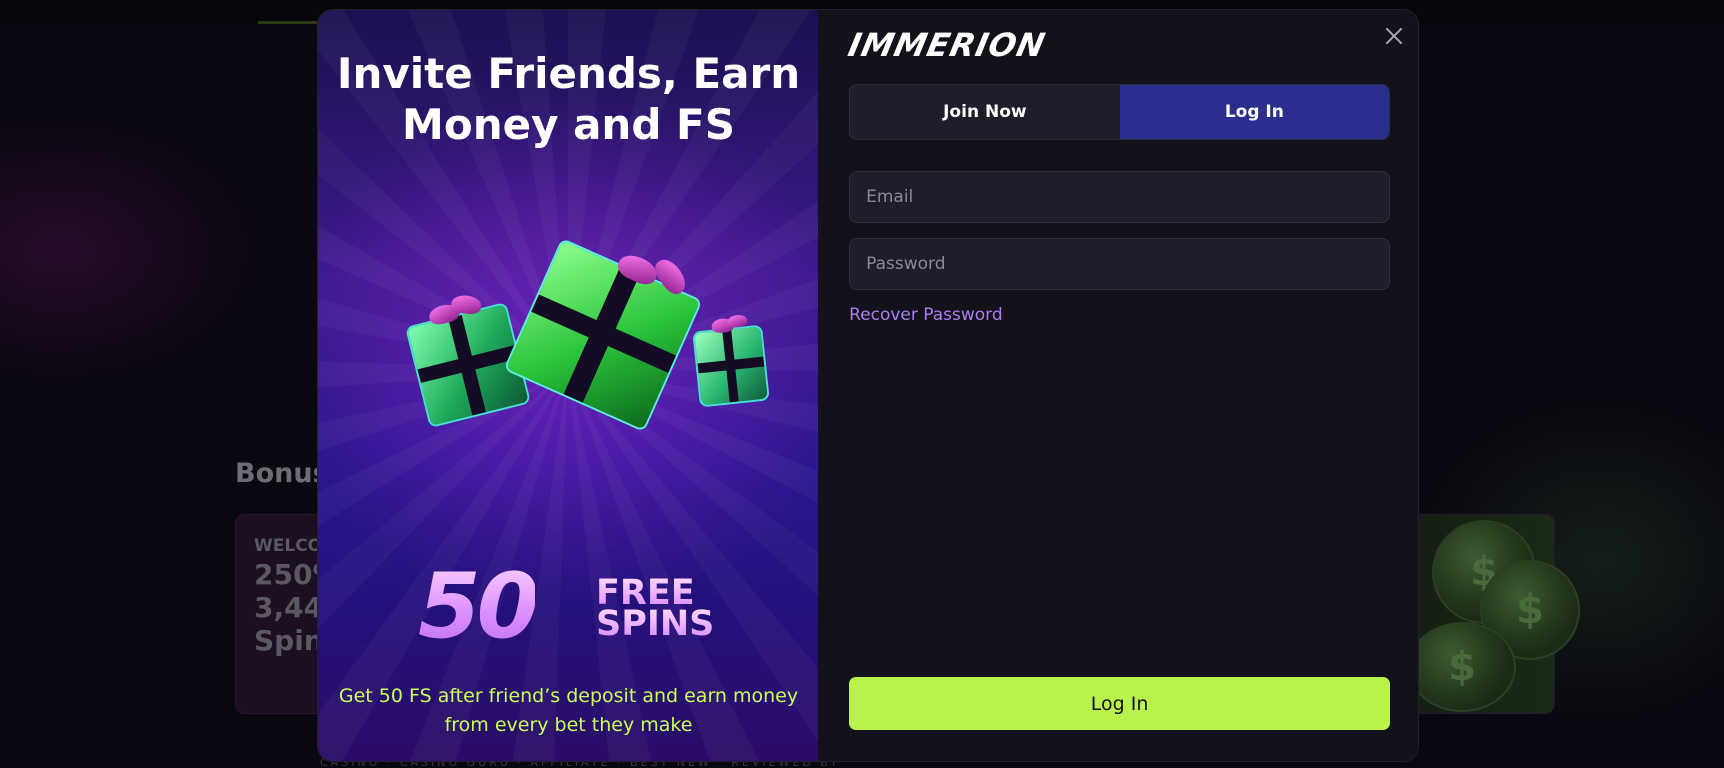 This screenshot has width=1724, height=768. I want to click on free-spins-badge: 50 FREE SPINS, so click(573, 606).